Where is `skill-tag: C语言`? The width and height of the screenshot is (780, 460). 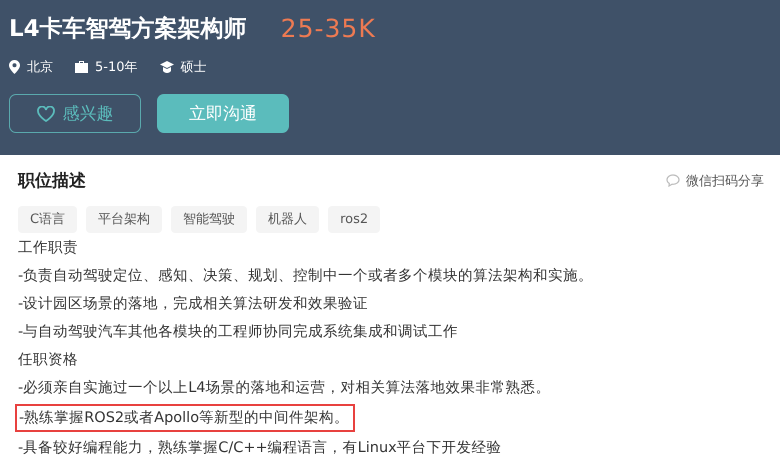
skill-tag: C语言 is located at coordinates (48, 219).